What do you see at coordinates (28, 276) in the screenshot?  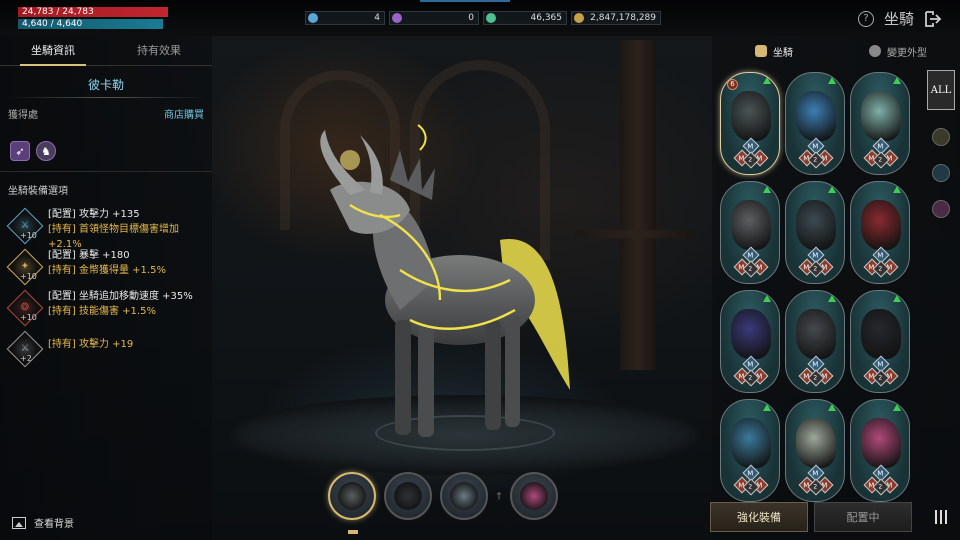 I see `enhance-level: +10` at bounding box center [28, 276].